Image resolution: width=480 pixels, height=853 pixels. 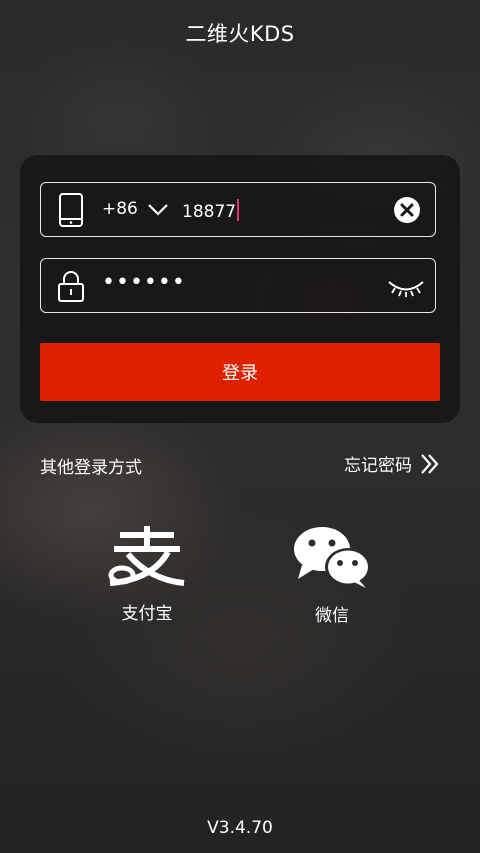 I want to click on password-field: ••••••, so click(x=238, y=285).